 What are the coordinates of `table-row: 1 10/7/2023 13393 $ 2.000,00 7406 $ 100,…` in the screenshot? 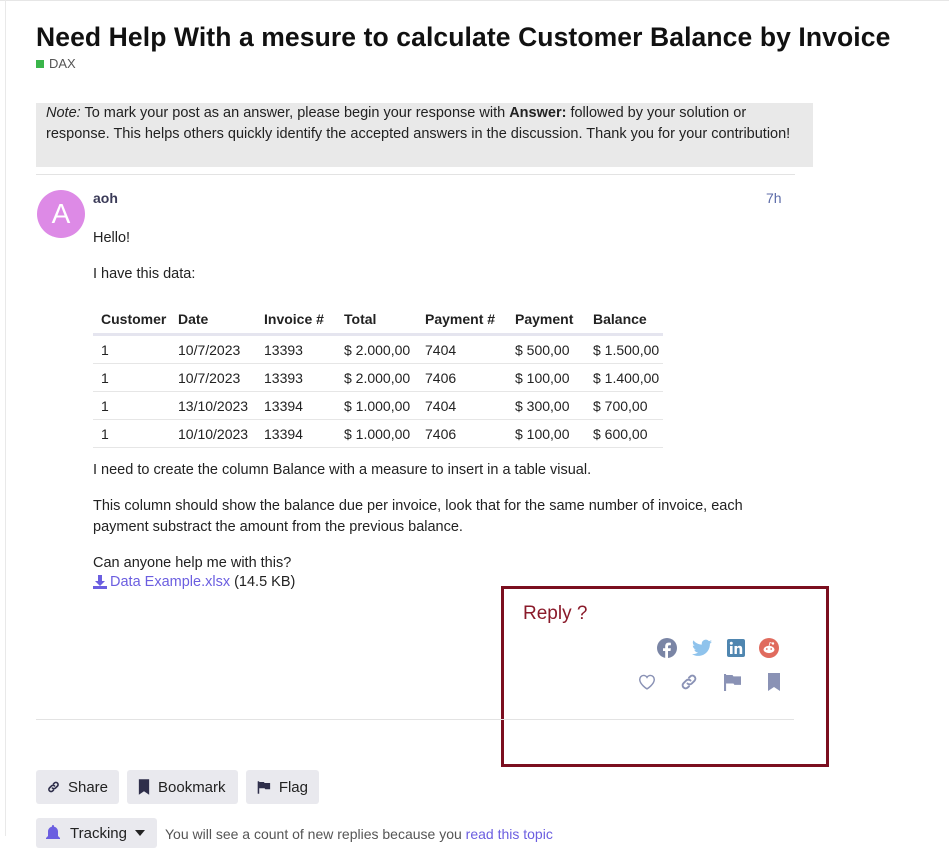 It's located at (378, 377).